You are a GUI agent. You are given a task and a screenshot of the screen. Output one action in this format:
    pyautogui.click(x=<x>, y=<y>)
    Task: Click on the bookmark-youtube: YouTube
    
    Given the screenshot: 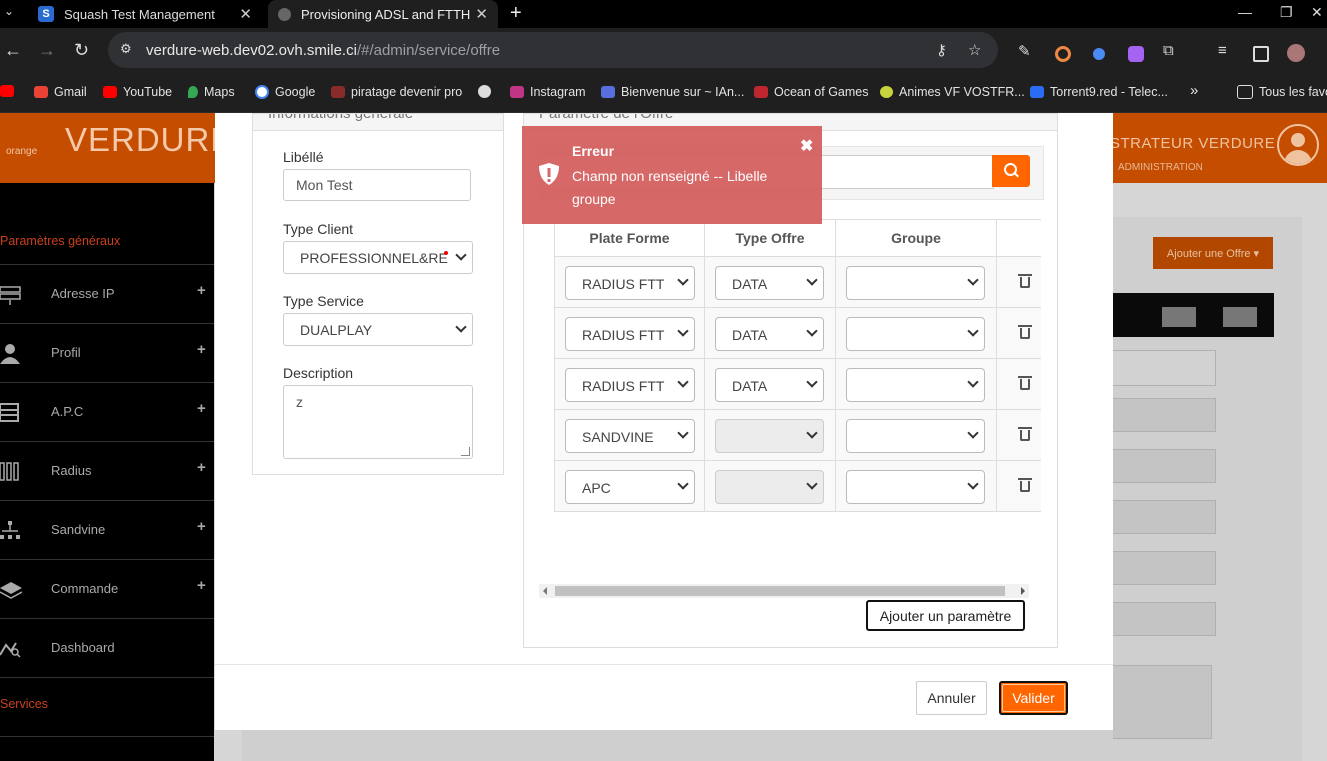 What is the action you would take?
    pyautogui.click(x=137, y=92)
    